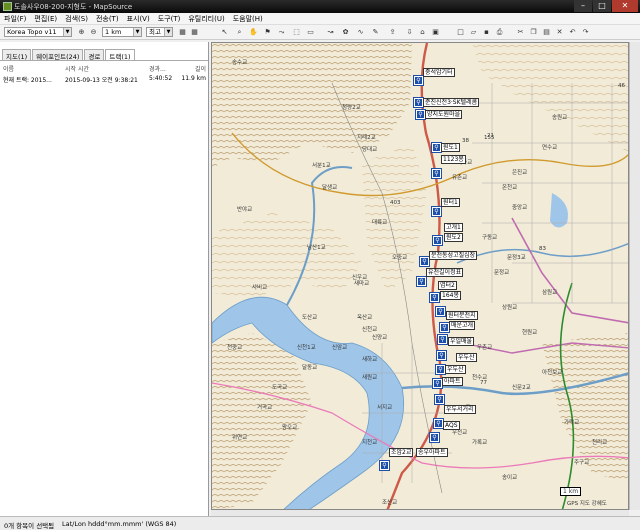 The width and height of the screenshot is (640, 530). What do you see at coordinates (453, 255) in the screenshot?
I see `waypoint-label: 분천동성고질심장` at bounding box center [453, 255].